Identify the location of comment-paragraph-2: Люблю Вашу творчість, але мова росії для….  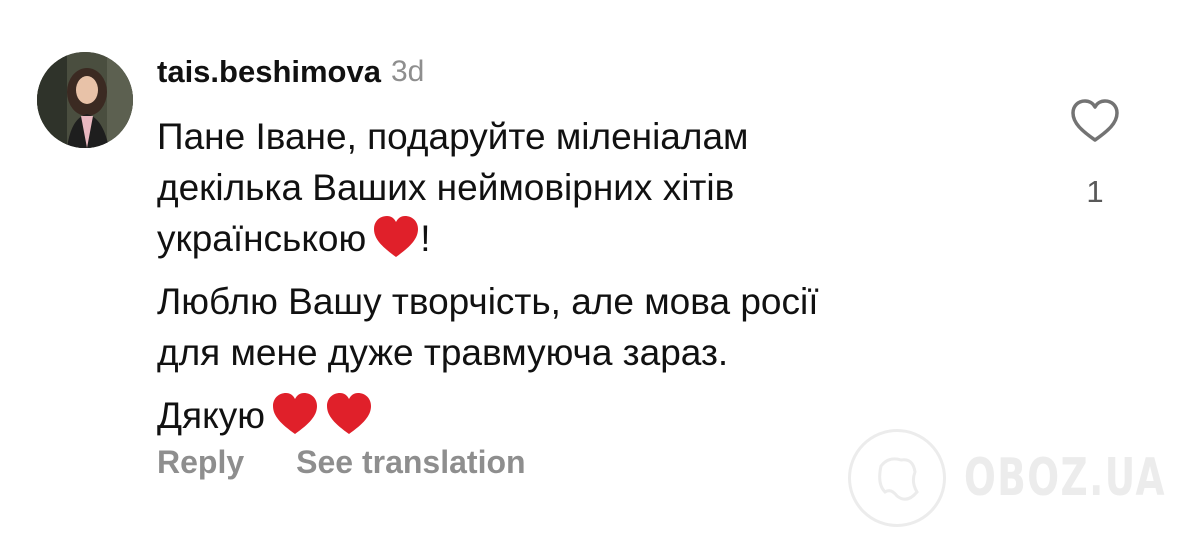
(587, 327).